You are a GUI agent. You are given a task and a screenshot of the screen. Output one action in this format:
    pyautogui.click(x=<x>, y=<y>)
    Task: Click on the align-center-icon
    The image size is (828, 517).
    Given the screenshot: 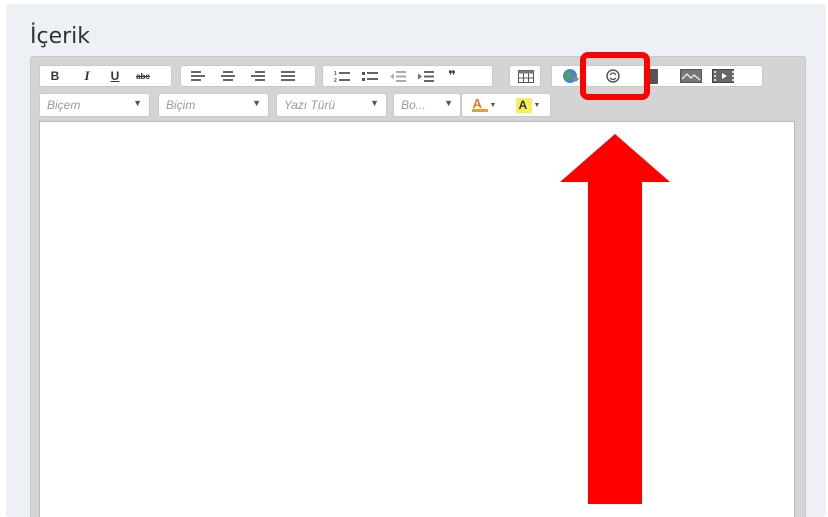 What is the action you would take?
    pyautogui.click(x=228, y=76)
    